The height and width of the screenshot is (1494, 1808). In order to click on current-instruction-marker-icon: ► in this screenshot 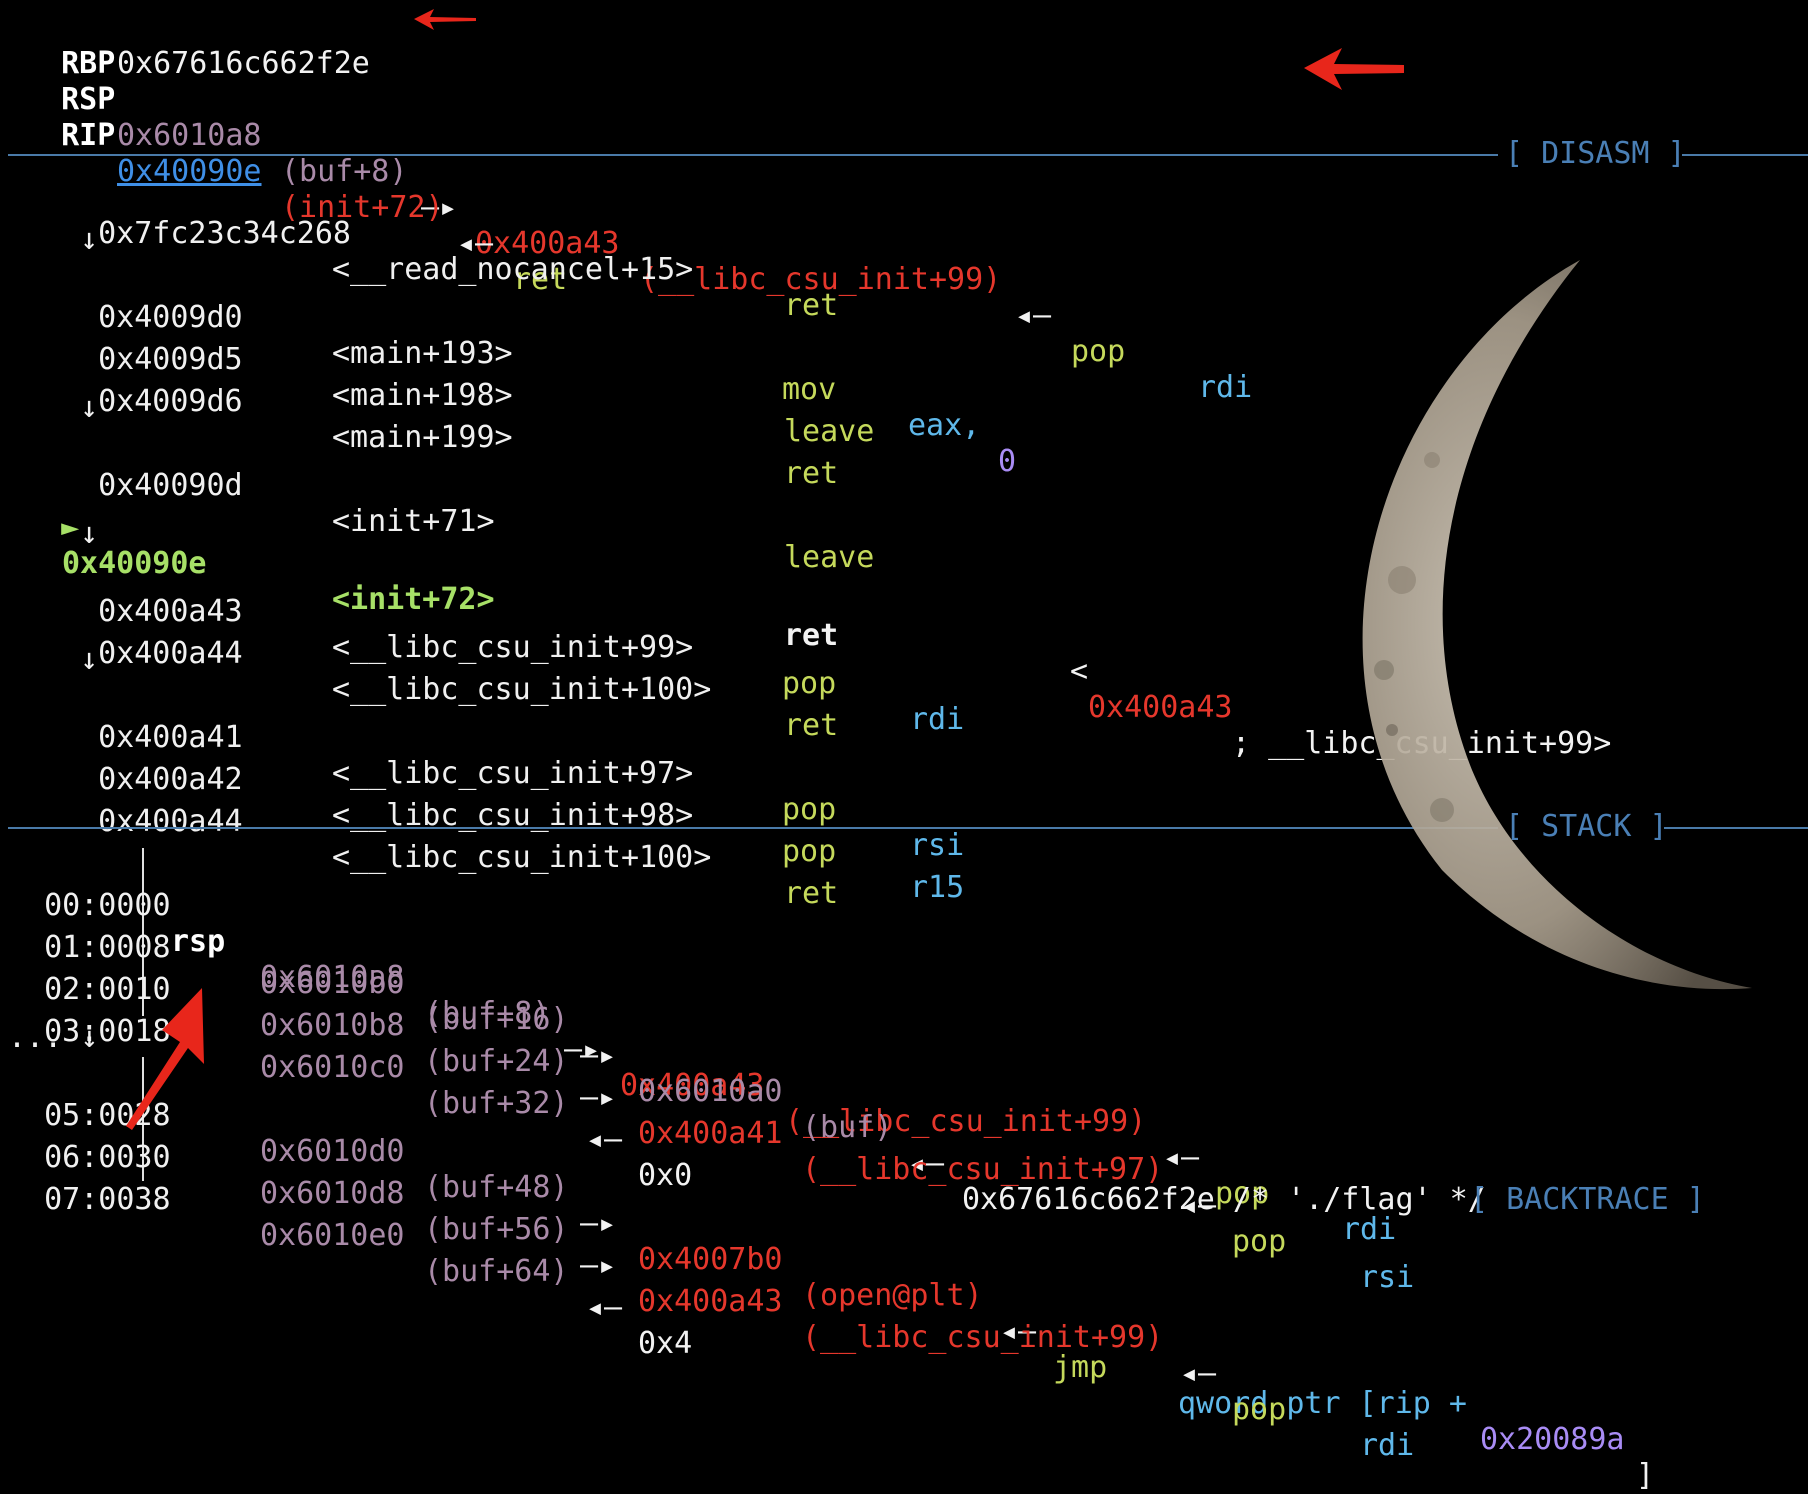, I will do `click(70, 527)`.